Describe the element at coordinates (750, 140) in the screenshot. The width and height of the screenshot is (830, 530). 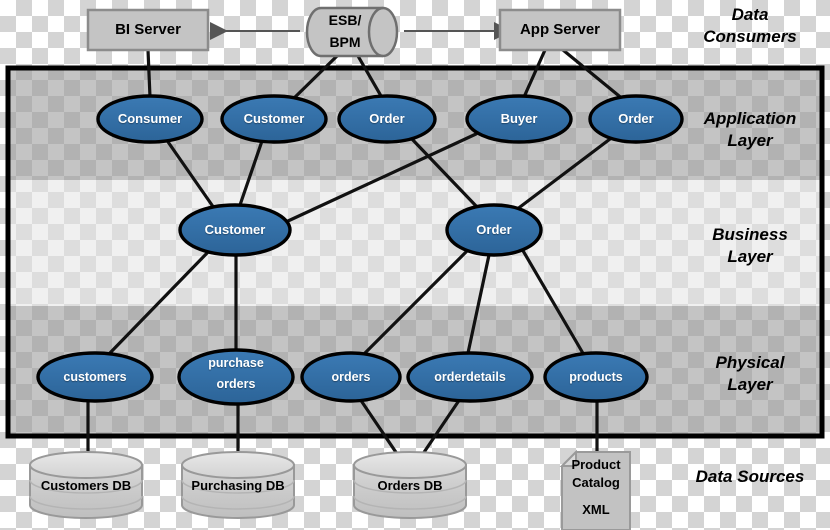
I see `layer-label-application-line2: Layer` at that location.